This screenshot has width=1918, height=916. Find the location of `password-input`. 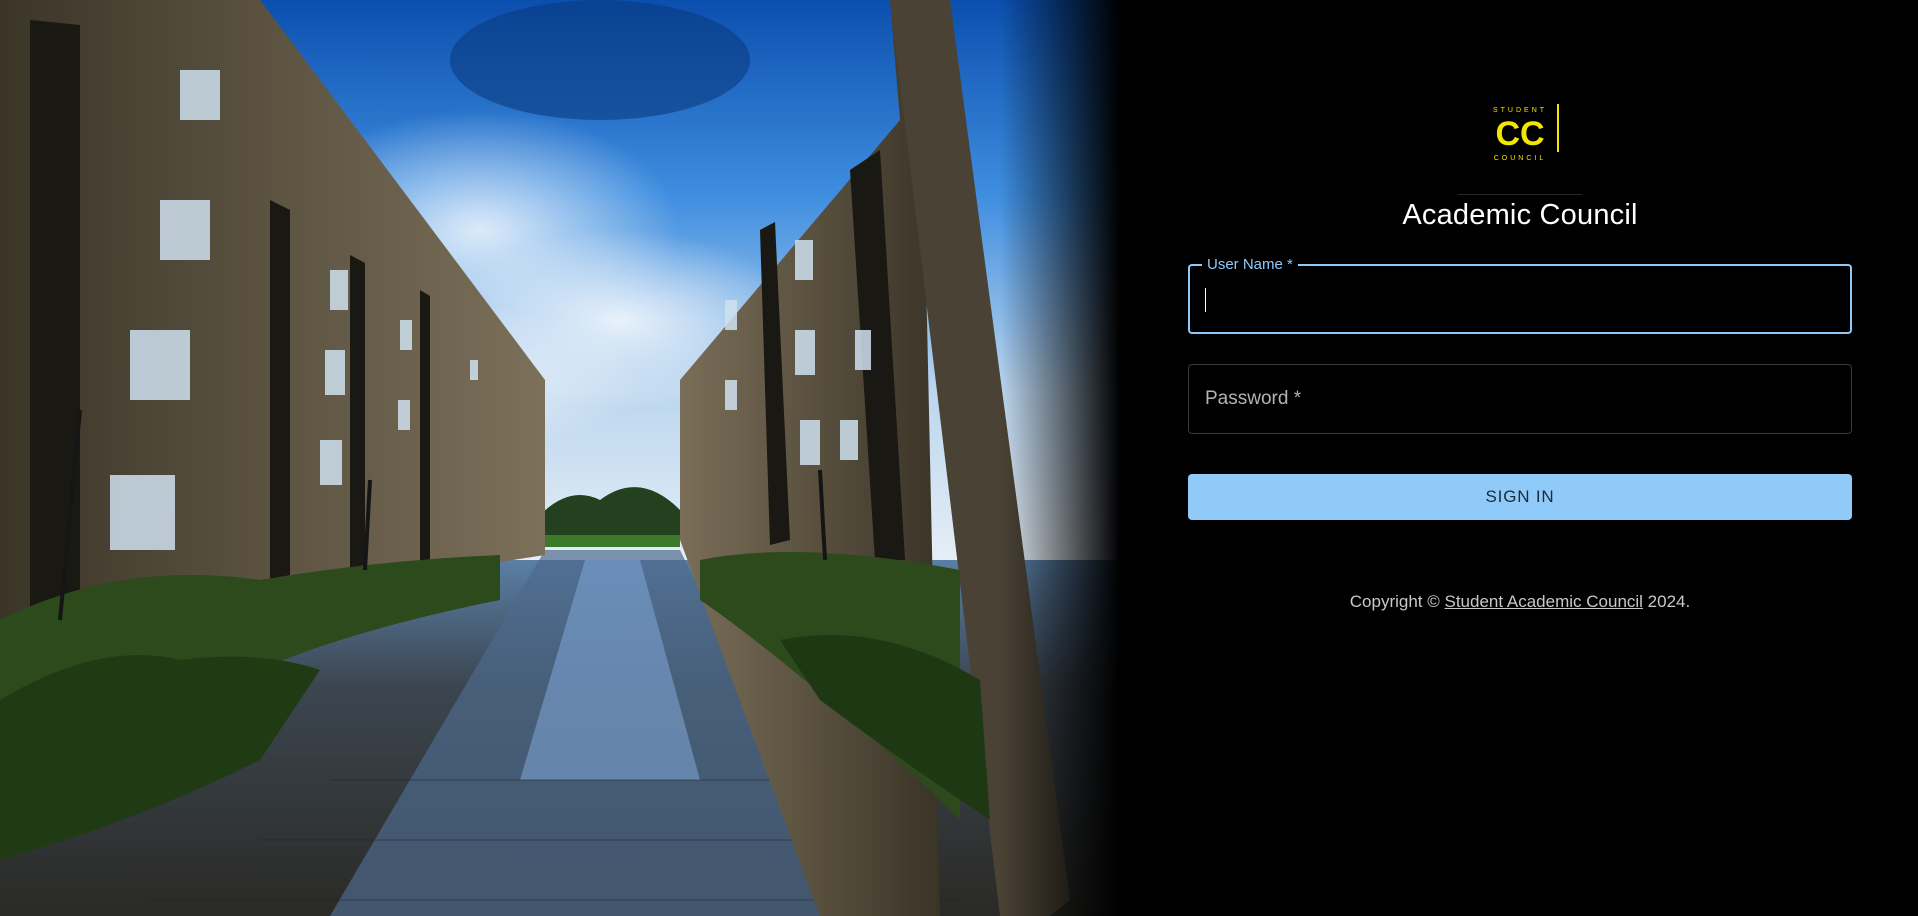

password-input is located at coordinates (1520, 399).